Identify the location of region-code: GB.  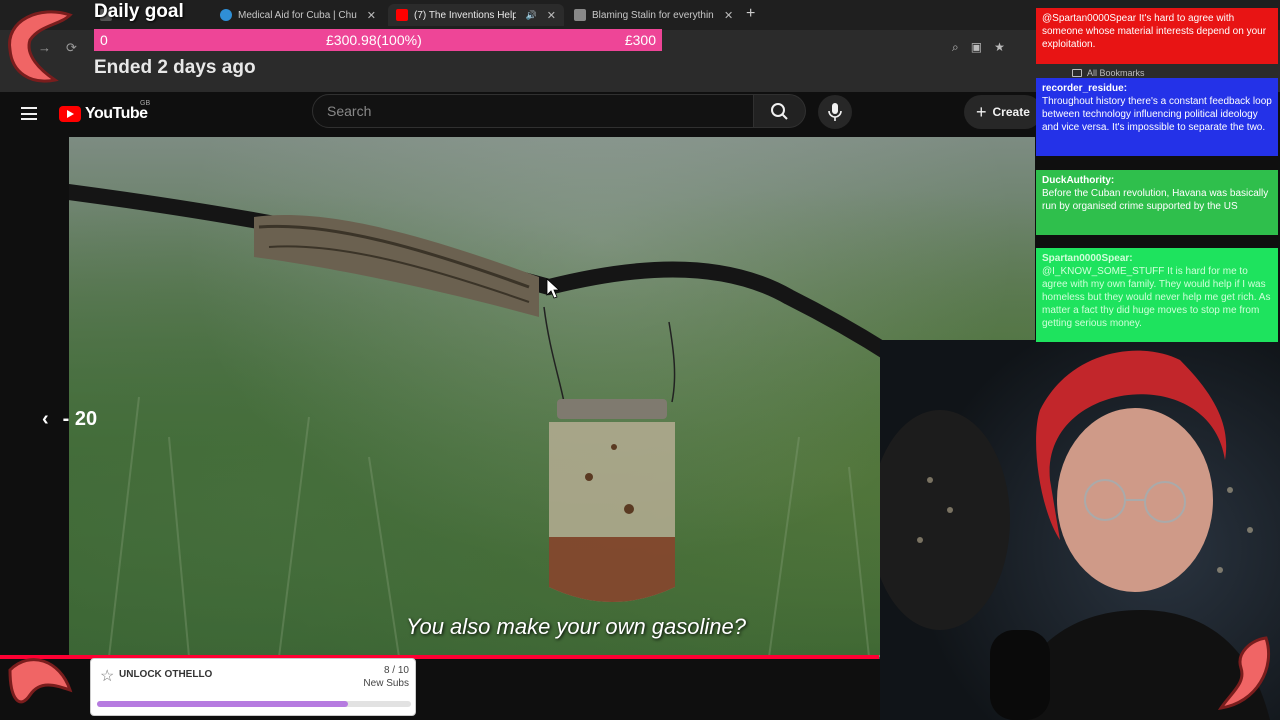
(145, 103).